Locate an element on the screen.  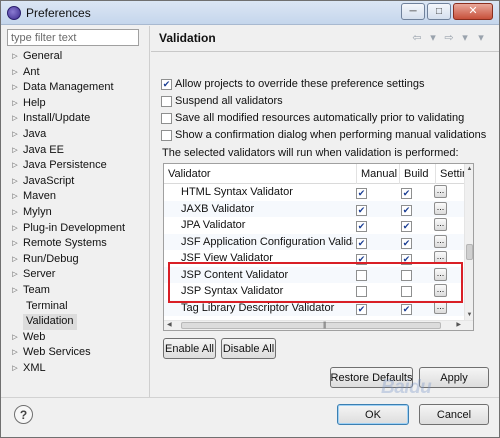
tree-item-java-persistence: ▷ Java Persistence is located at coordinates (77, 166).